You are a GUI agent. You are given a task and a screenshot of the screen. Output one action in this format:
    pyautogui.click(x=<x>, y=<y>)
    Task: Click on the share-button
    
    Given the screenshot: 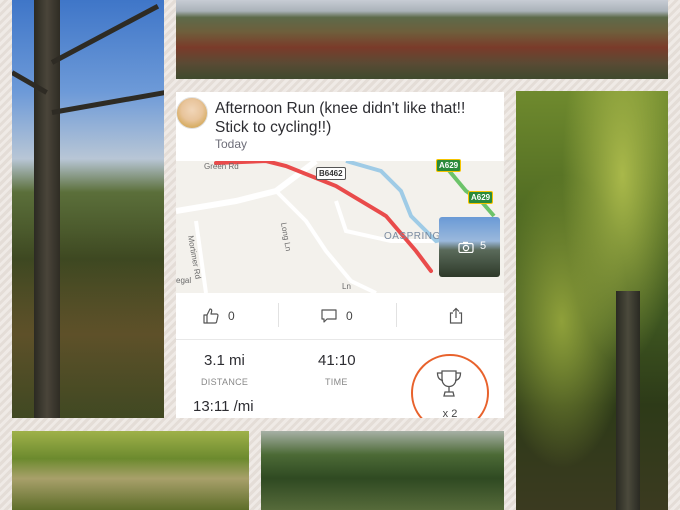 What is the action you would take?
    pyautogui.click(x=458, y=316)
    